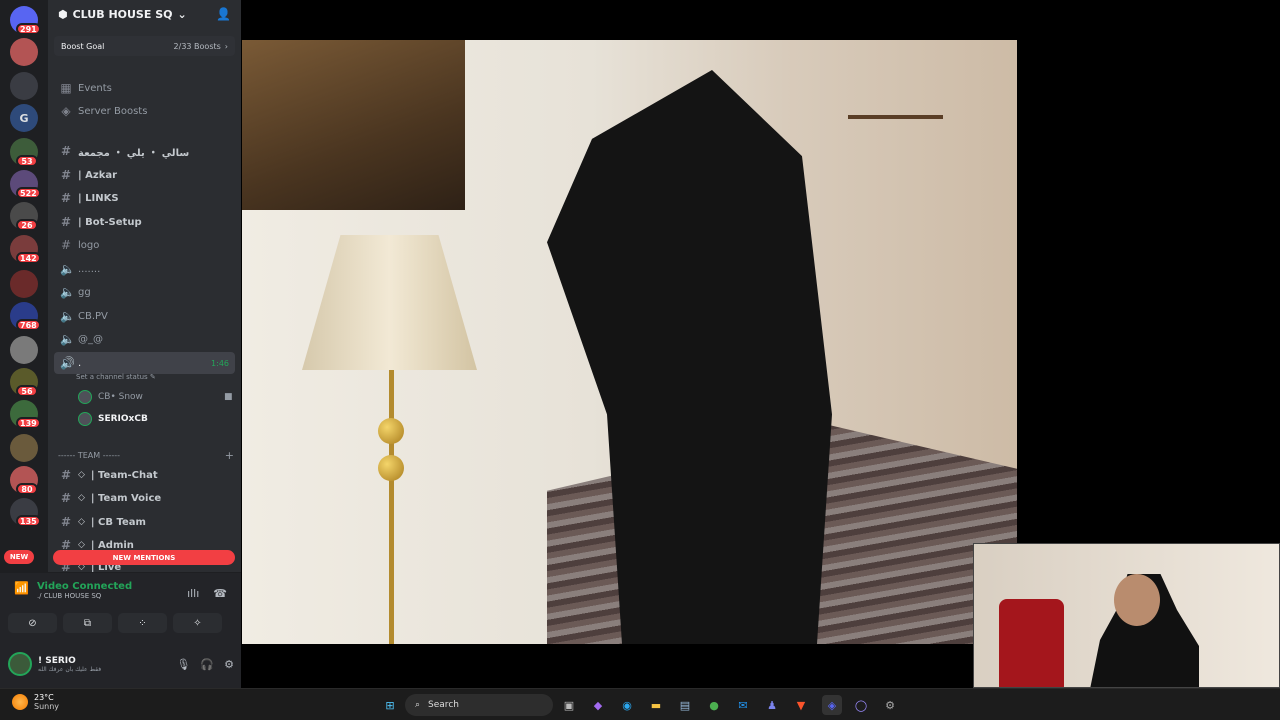  What do you see at coordinates (207, 664) in the screenshot?
I see `headphones-icon: 🎧` at bounding box center [207, 664].